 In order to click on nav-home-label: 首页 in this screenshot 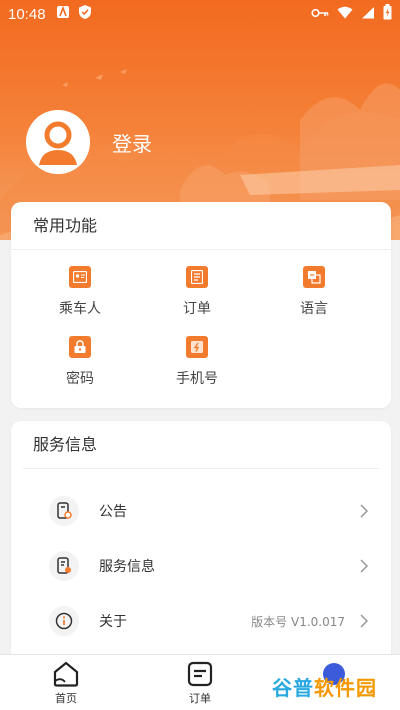, I will do `click(66, 698)`.